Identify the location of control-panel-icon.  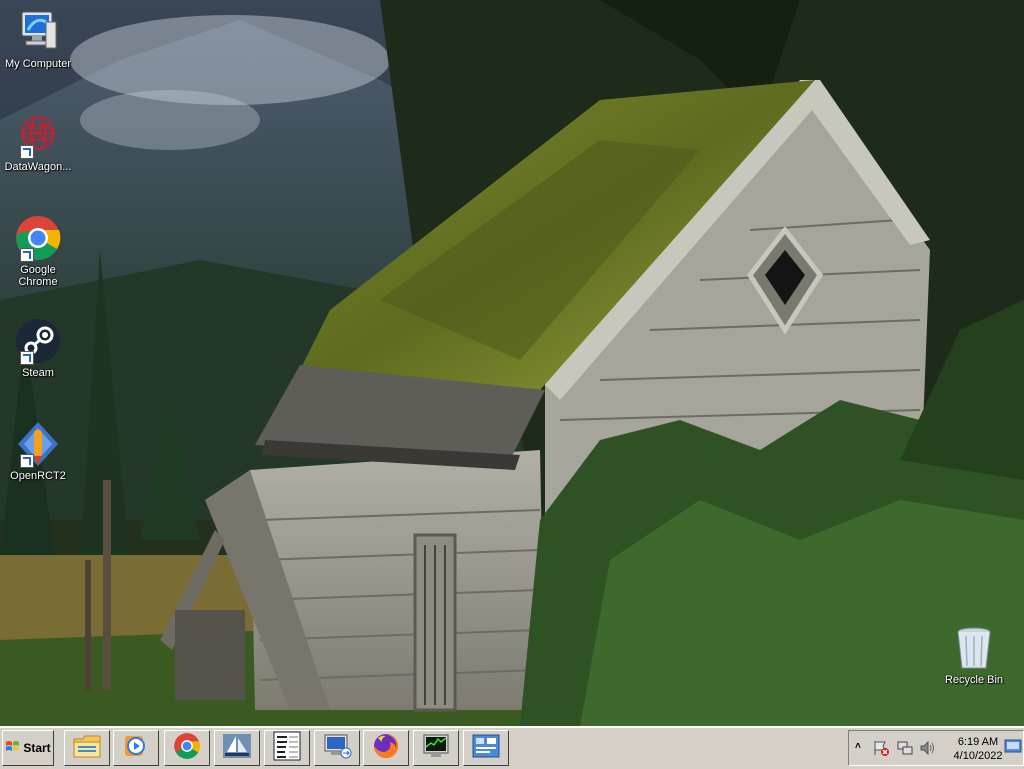
(486, 748).